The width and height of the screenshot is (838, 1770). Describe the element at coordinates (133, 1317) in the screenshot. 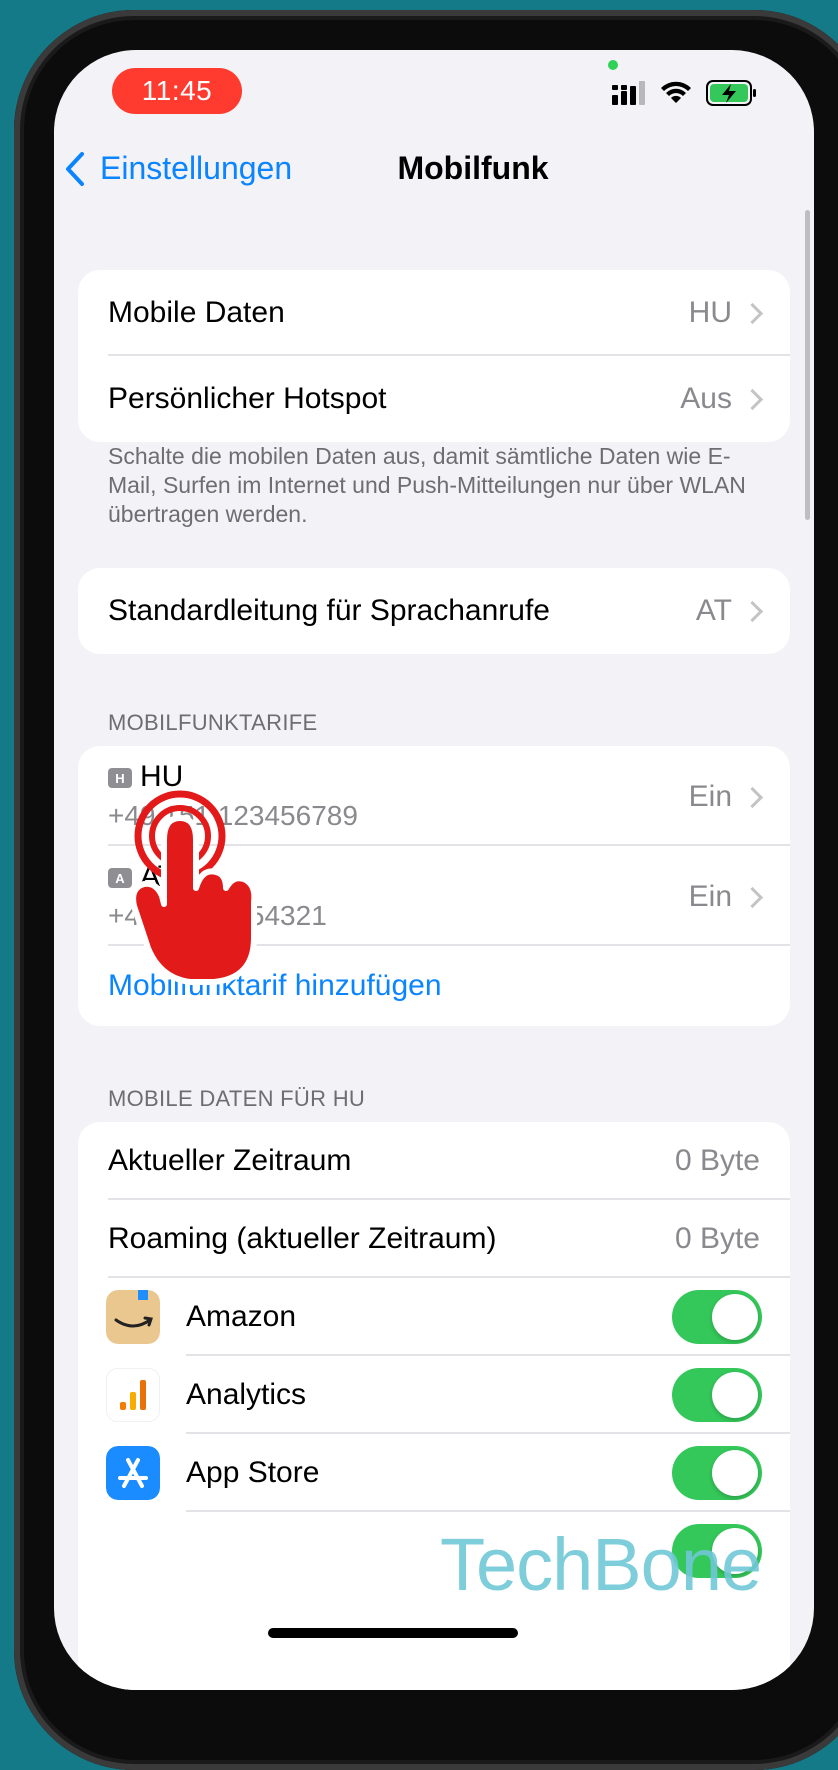

I see `amazon-app-icon` at that location.